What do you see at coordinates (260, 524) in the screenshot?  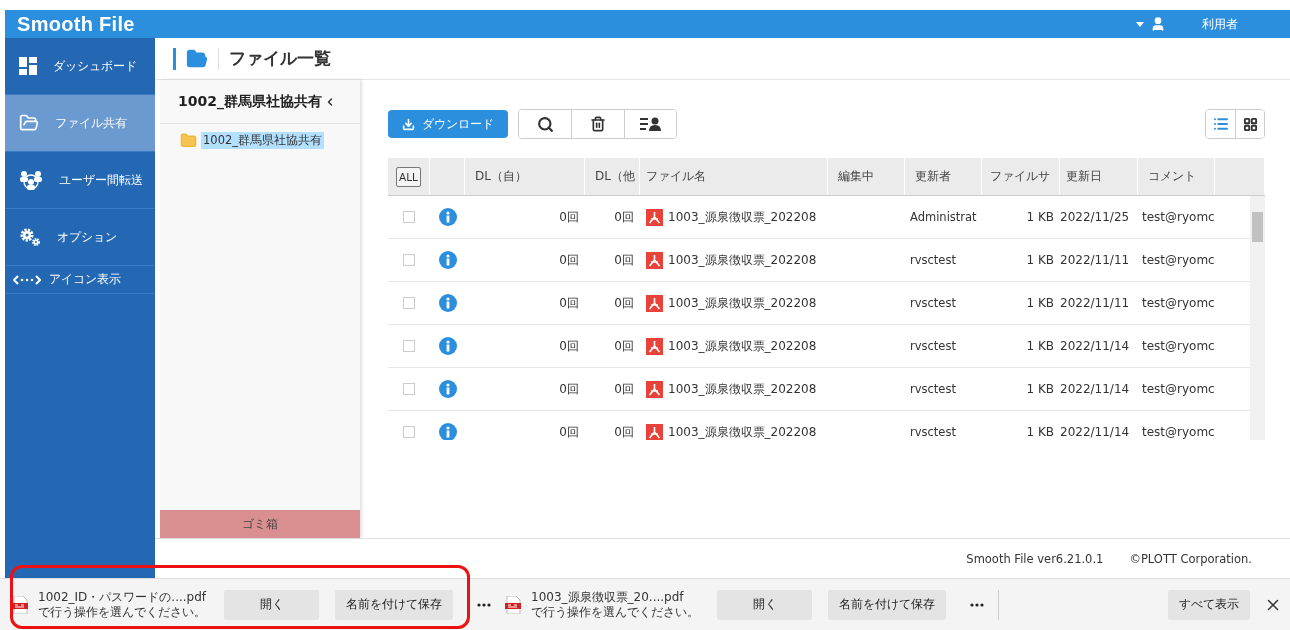 I see `trash-bin: ゴミ箱` at bounding box center [260, 524].